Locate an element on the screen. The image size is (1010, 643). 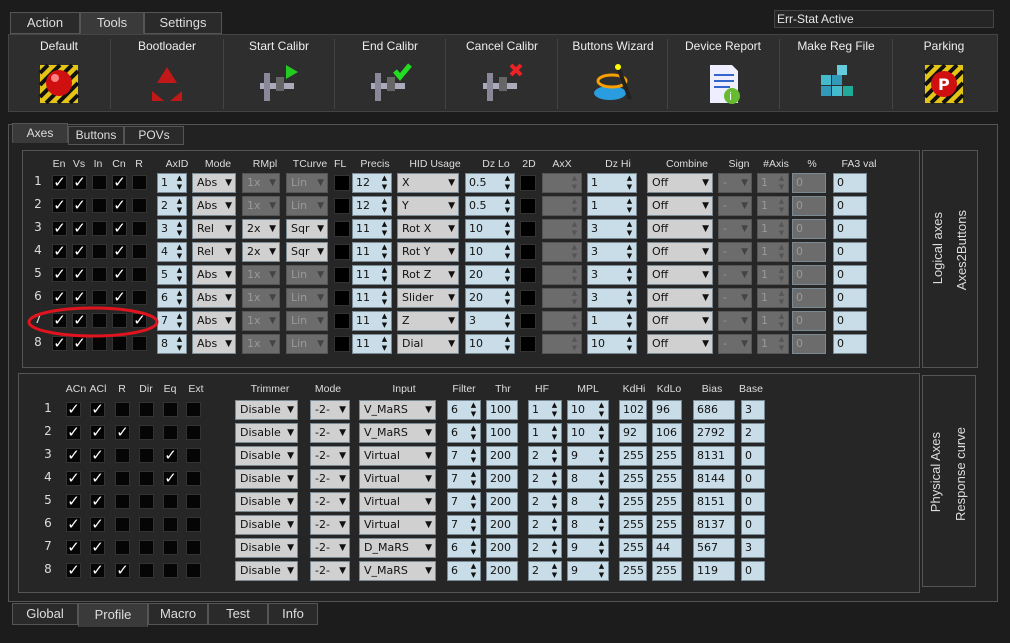
reset-checkbox is located at coordinates (139, 182).